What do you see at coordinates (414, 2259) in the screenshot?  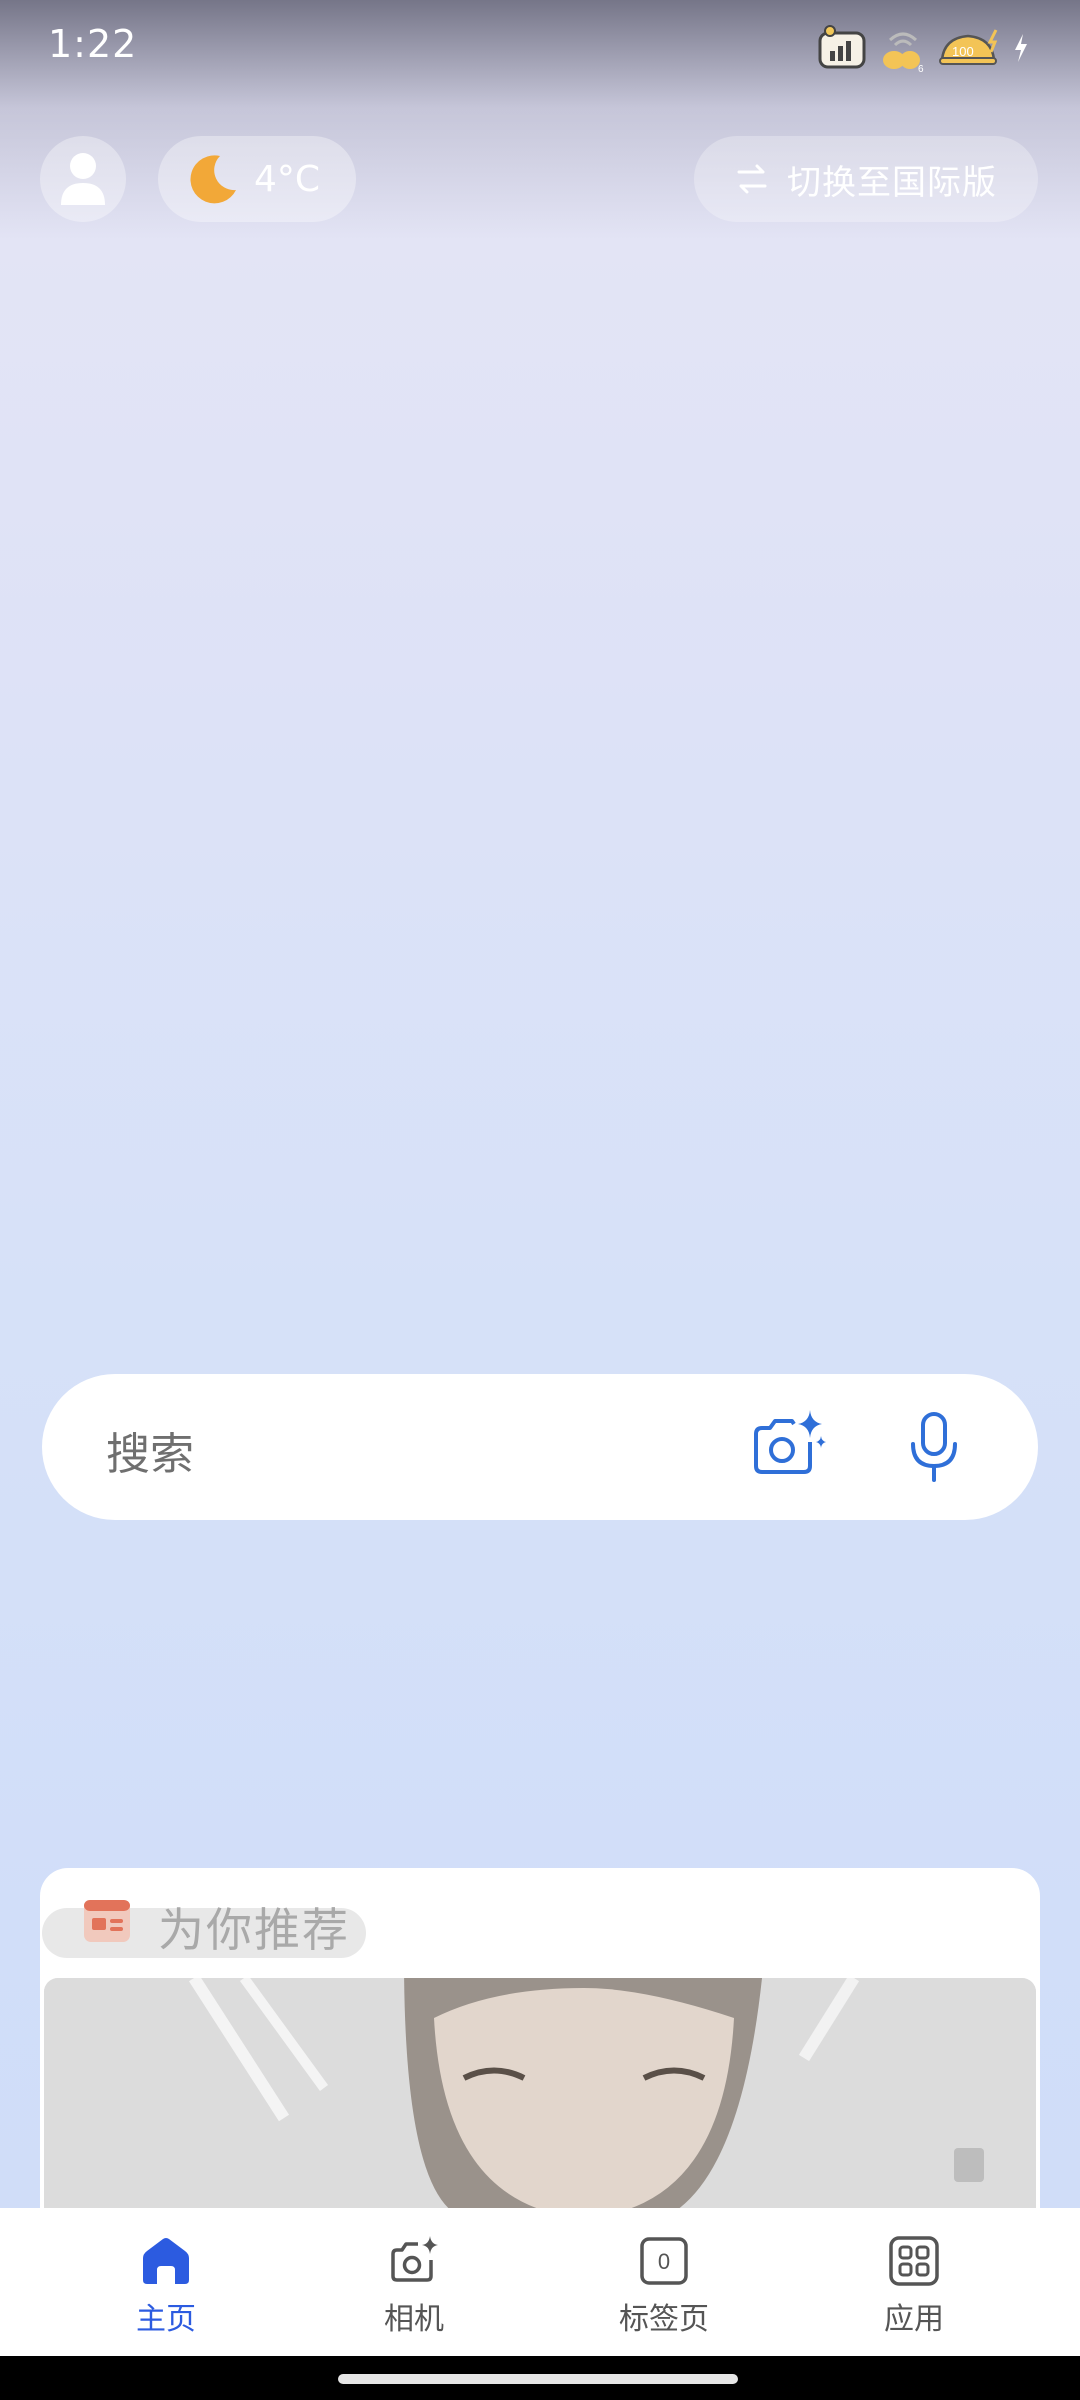 I see `camera-icon` at bounding box center [414, 2259].